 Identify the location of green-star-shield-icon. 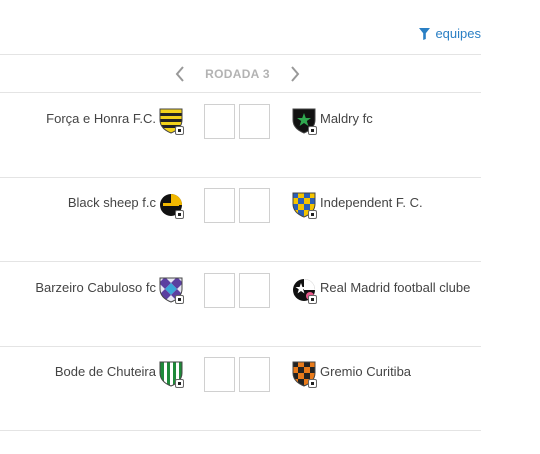
(304, 121).